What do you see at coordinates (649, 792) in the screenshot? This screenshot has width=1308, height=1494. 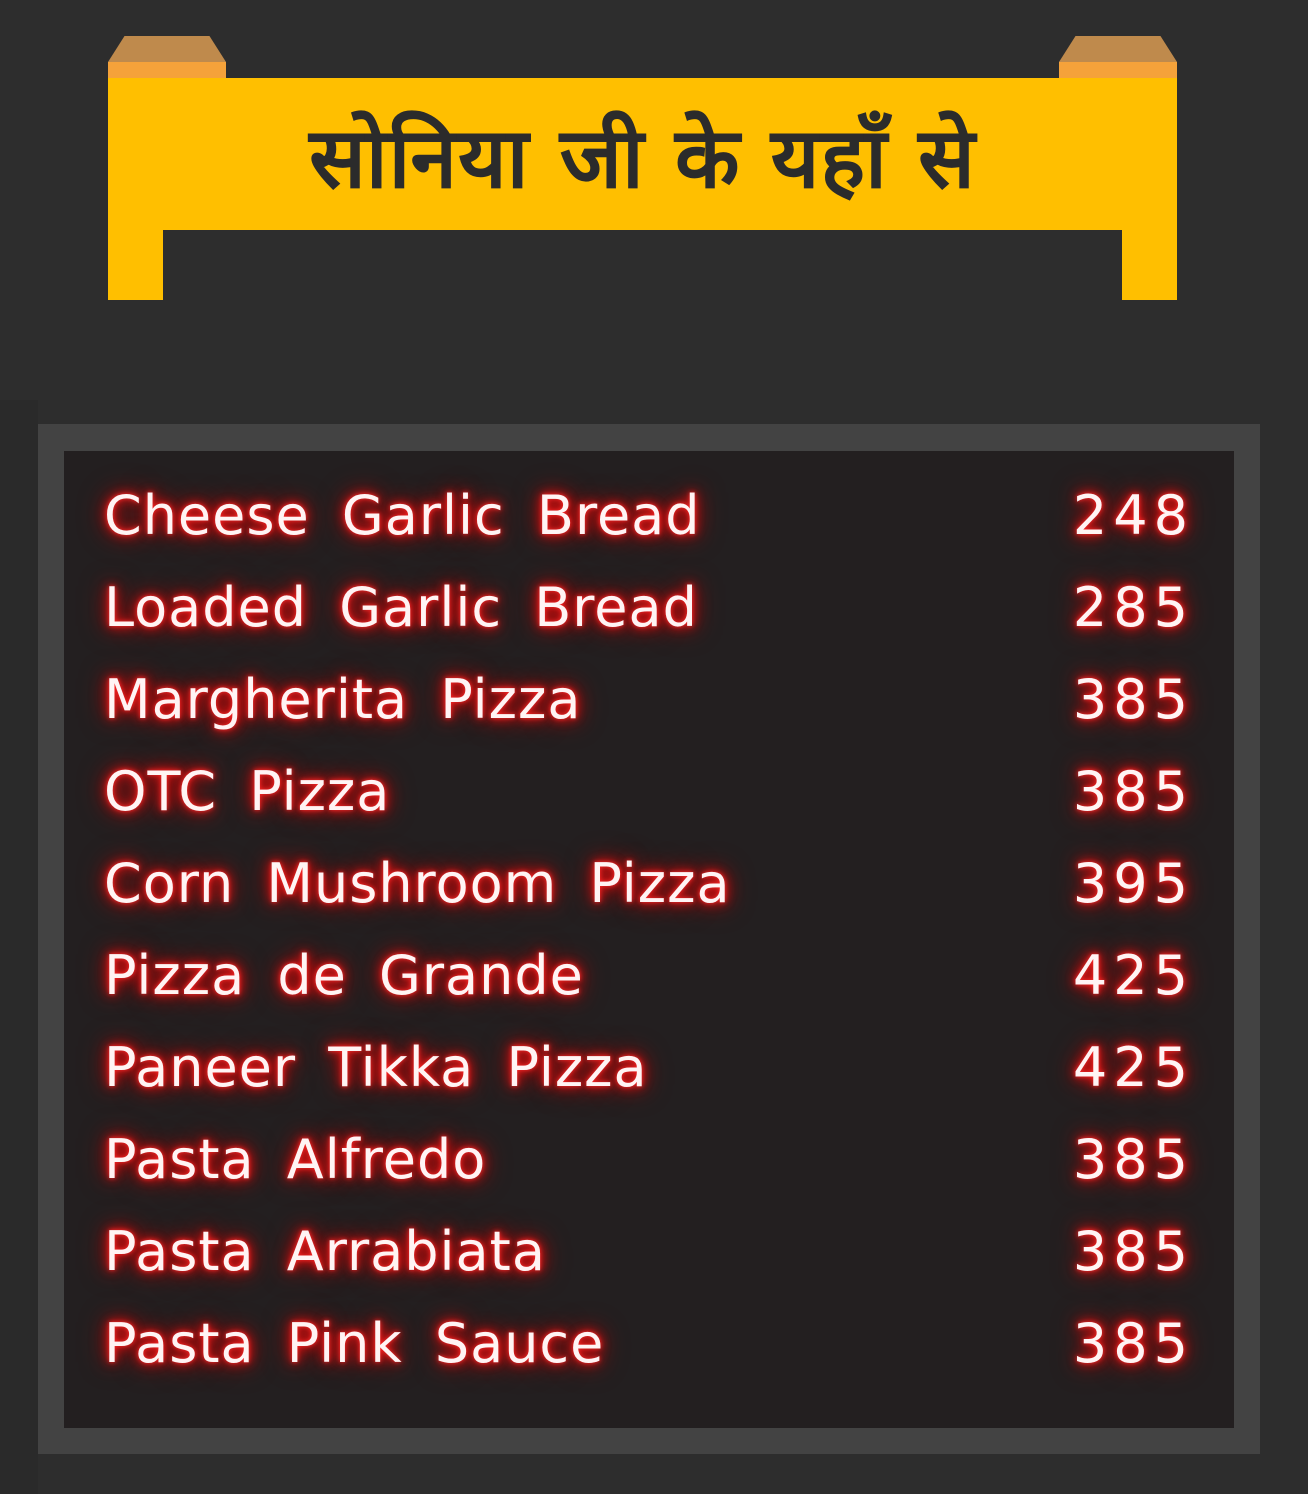 I see `menu-item: OTC Pizza 385` at bounding box center [649, 792].